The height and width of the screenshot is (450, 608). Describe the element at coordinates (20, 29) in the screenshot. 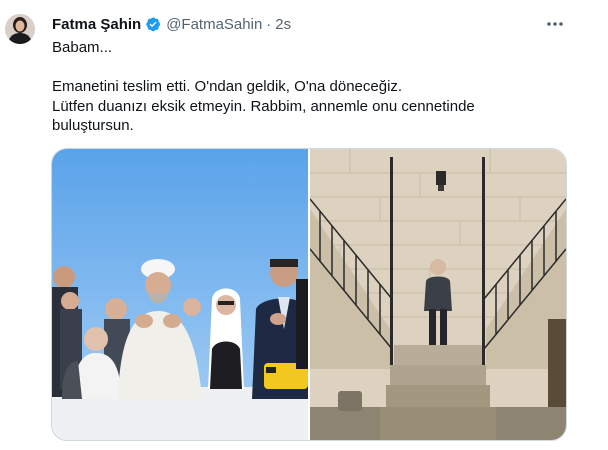

I see `author-avatar` at that location.